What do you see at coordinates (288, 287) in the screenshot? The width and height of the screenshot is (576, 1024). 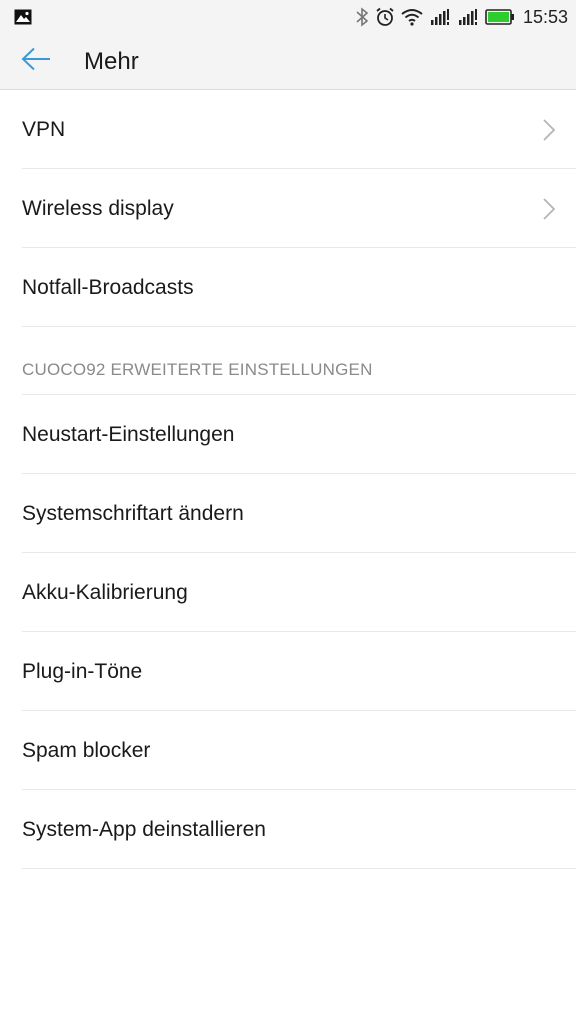 I see `setting-item-notfall-broadcasts: Notfall-Broadcasts` at bounding box center [288, 287].